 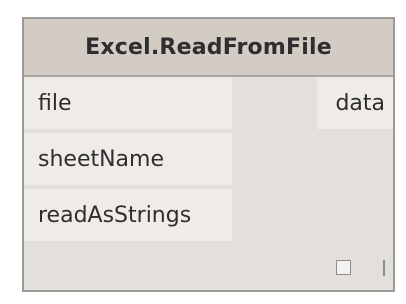 I want to click on lacing-indicator-icon, so click(x=384, y=268).